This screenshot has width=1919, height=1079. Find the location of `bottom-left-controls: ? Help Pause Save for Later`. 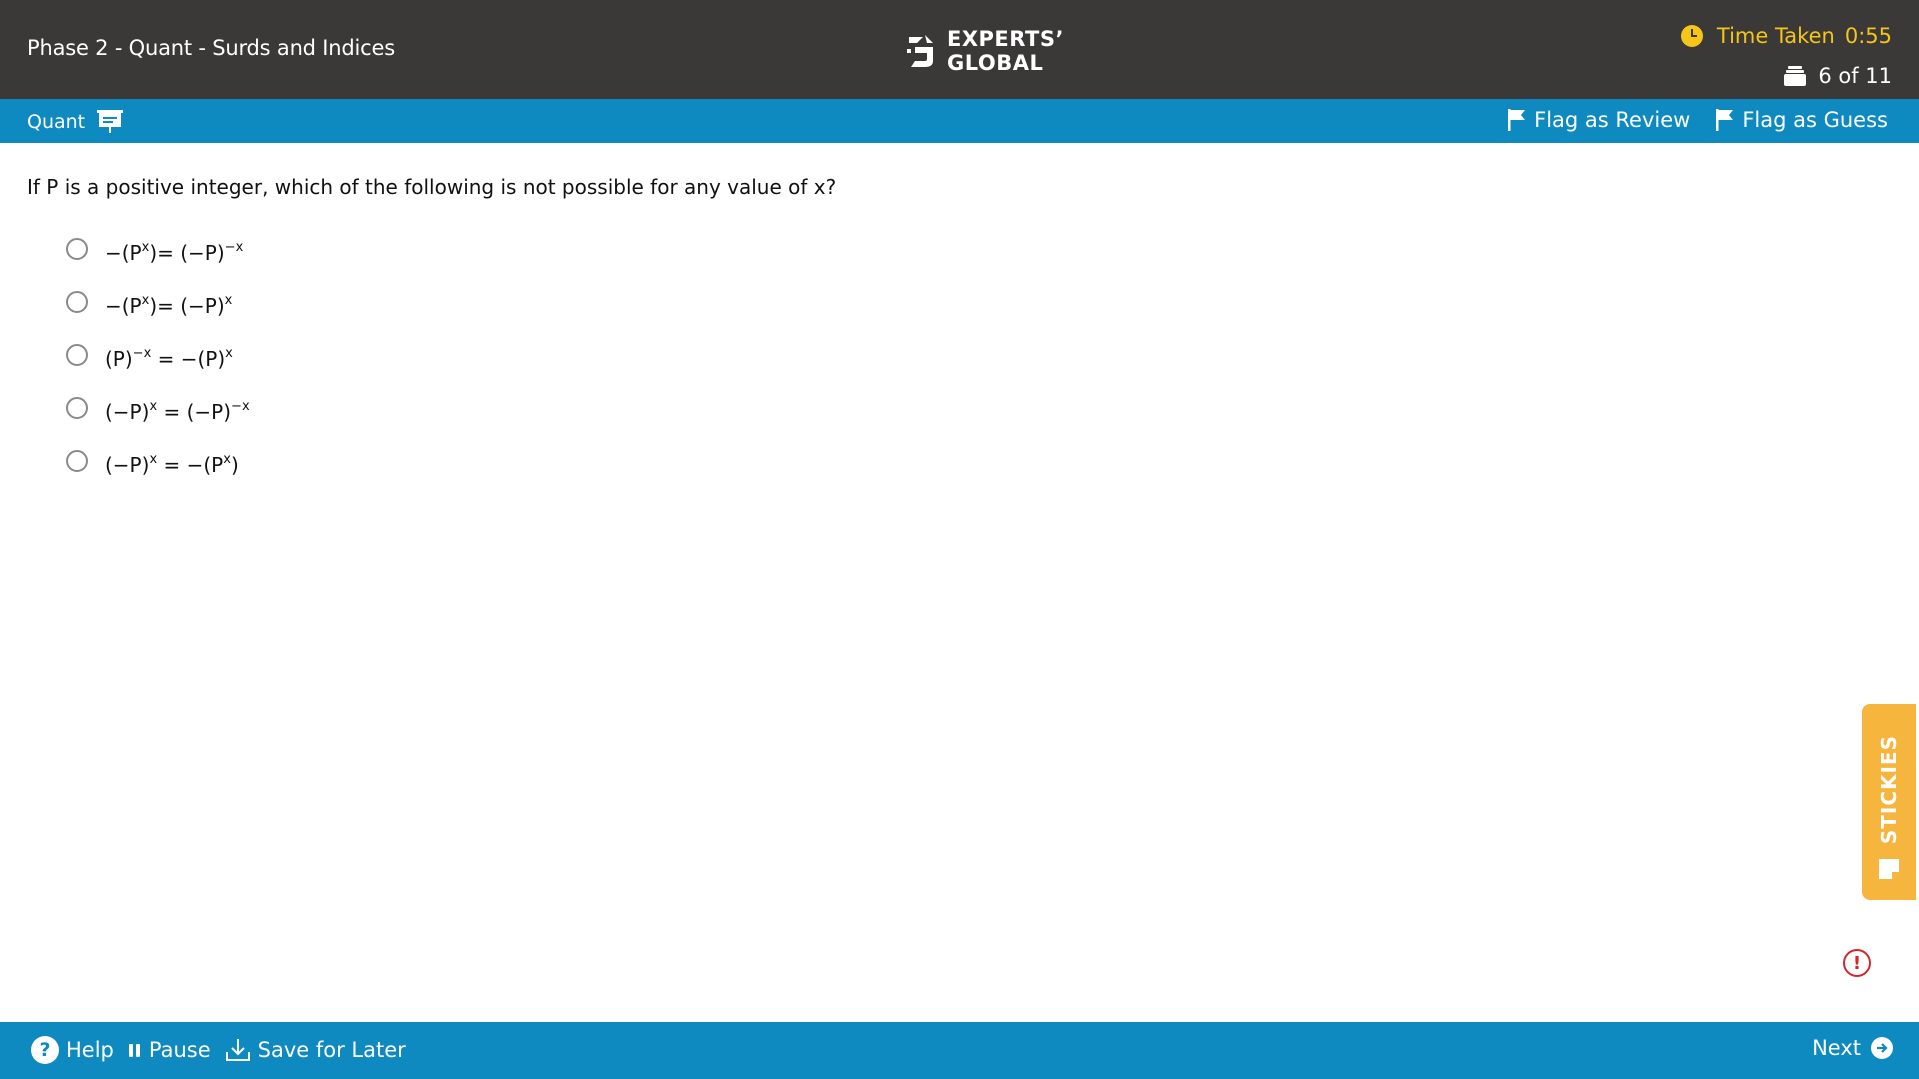

bottom-left-controls: ? Help Pause Save for Later is located at coordinates (218, 1050).